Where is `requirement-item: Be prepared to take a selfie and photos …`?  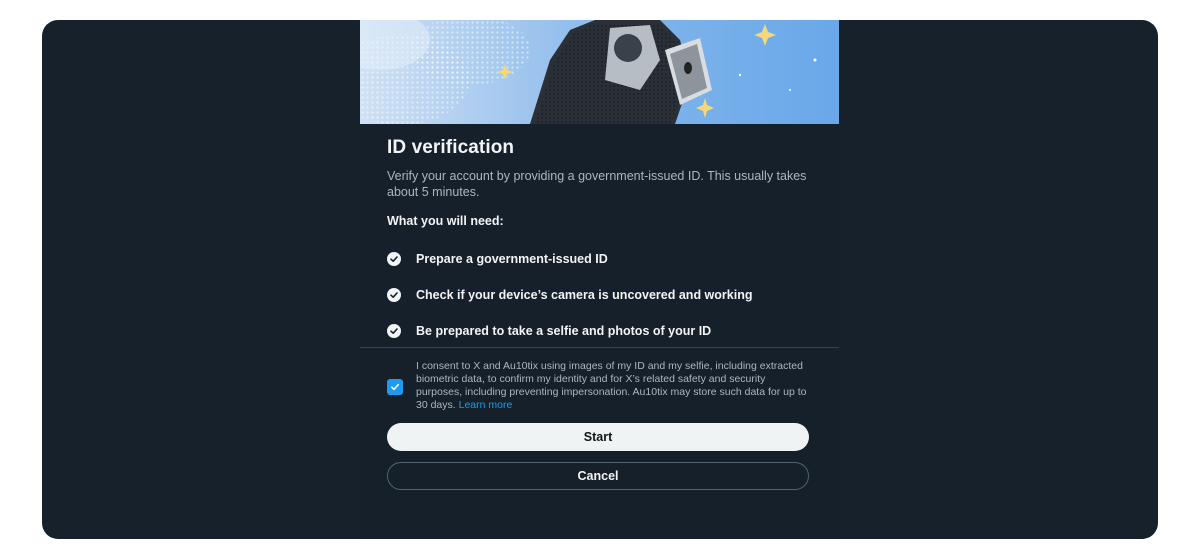
requirement-item: Be prepared to take a selfie and photos … is located at coordinates (599, 331).